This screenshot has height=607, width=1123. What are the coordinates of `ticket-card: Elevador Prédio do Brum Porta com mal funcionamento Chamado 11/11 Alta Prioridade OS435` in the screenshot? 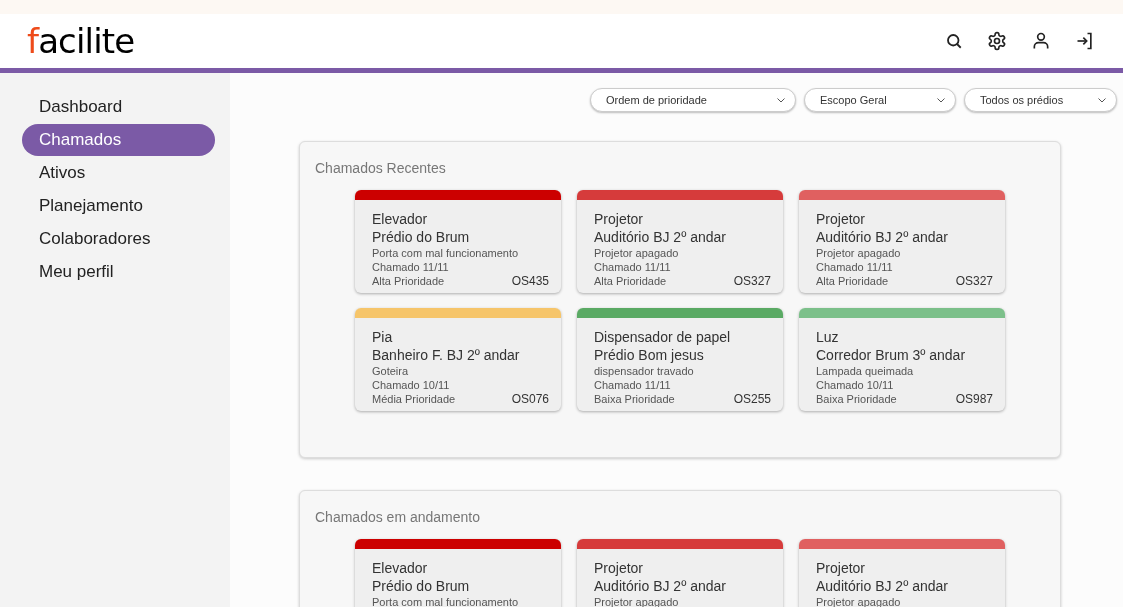 It's located at (458, 241).